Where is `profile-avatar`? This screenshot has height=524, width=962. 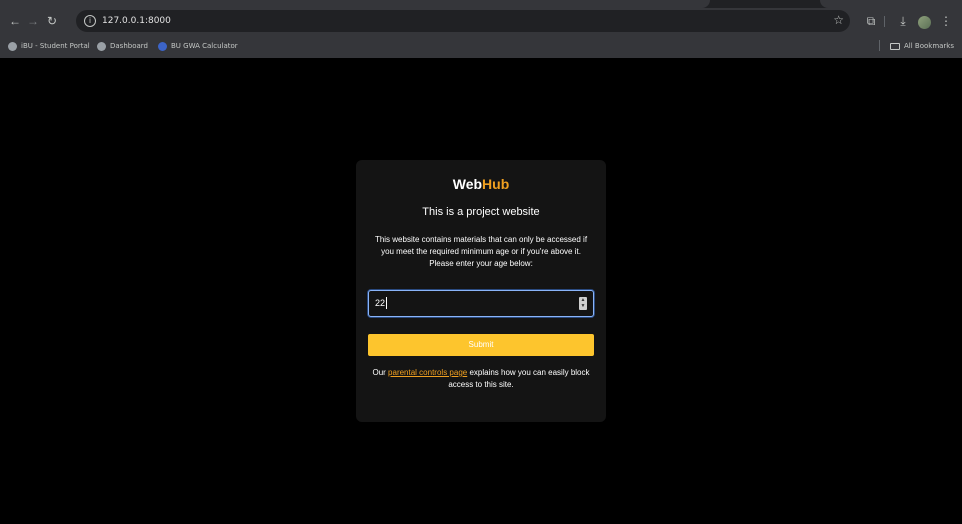
profile-avatar is located at coordinates (924, 22).